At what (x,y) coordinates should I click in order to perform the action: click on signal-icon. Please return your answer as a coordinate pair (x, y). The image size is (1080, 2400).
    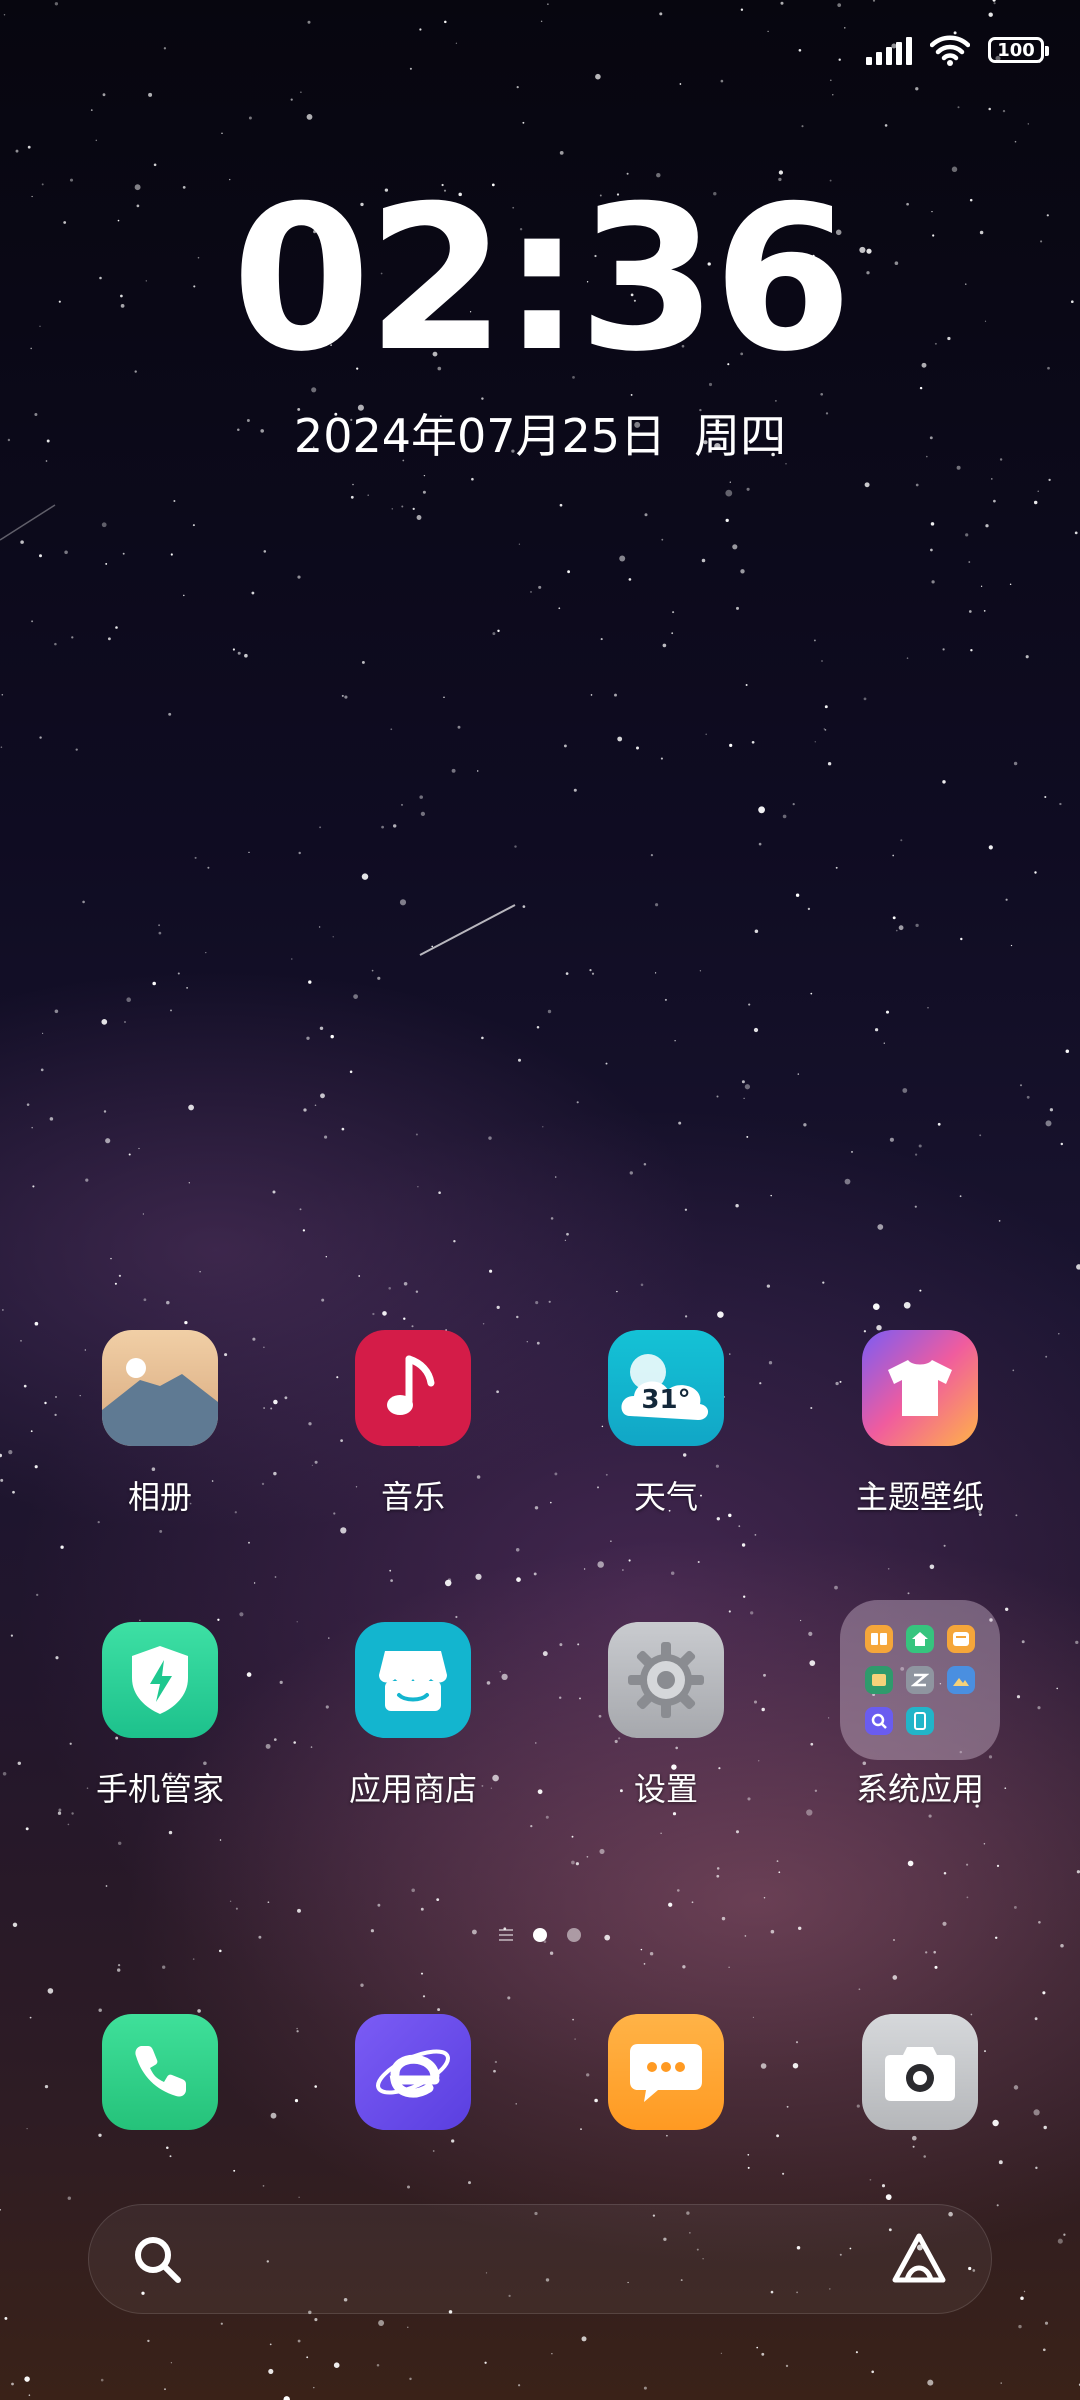
    Looking at the image, I should click on (889, 50).